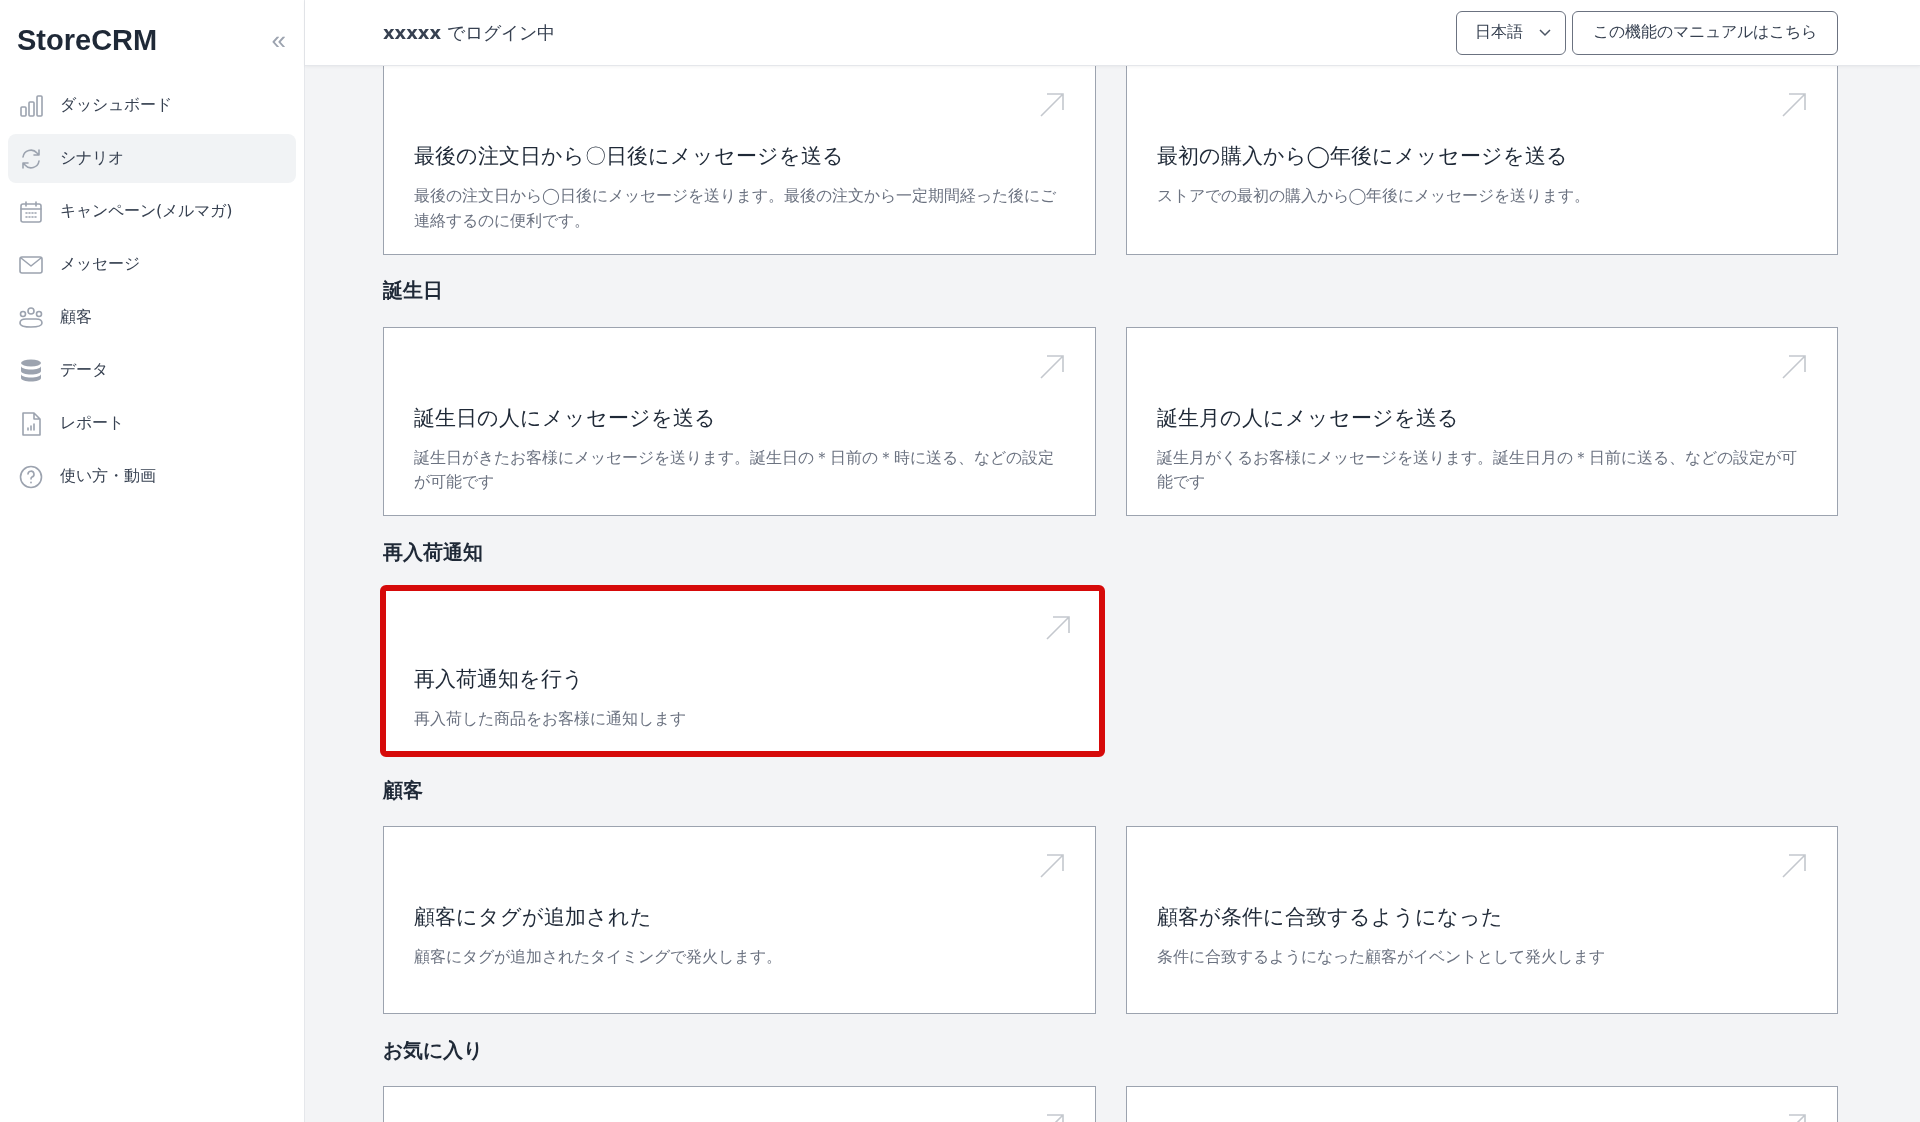 The width and height of the screenshot is (1920, 1122). What do you see at coordinates (87, 40) in the screenshot?
I see `app-logo: StoreCRM` at bounding box center [87, 40].